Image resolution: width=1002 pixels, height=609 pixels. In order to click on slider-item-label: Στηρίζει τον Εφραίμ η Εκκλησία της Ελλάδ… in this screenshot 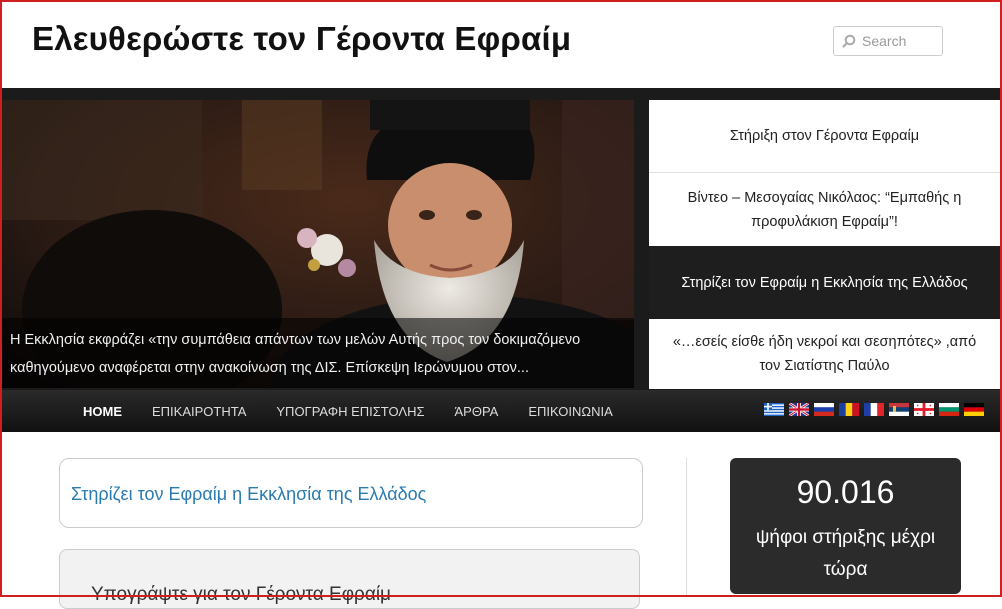, I will do `click(824, 282)`.